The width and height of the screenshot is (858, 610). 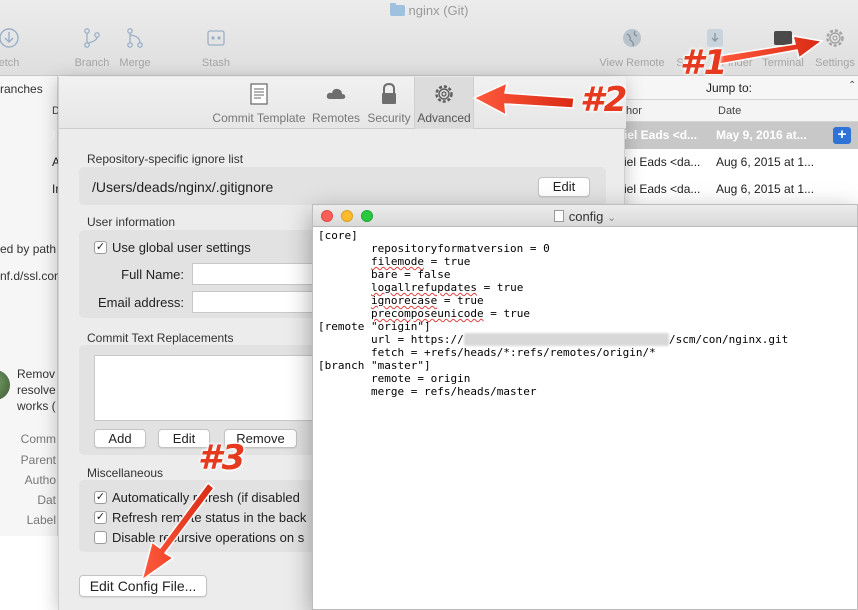 I want to click on merge-button: Merge, so click(x=135, y=48).